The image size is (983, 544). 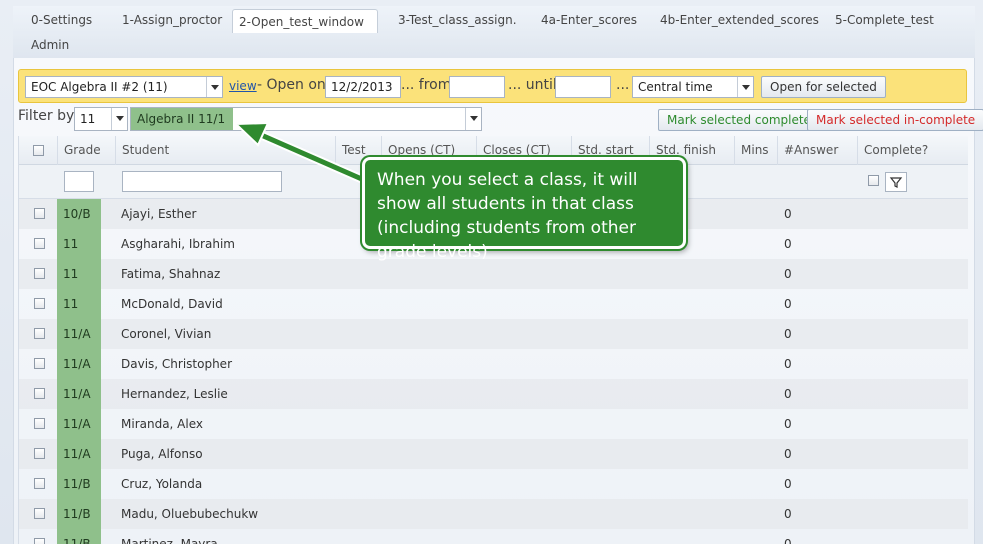 What do you see at coordinates (755, 150) in the screenshot?
I see `header-mins: Mins` at bounding box center [755, 150].